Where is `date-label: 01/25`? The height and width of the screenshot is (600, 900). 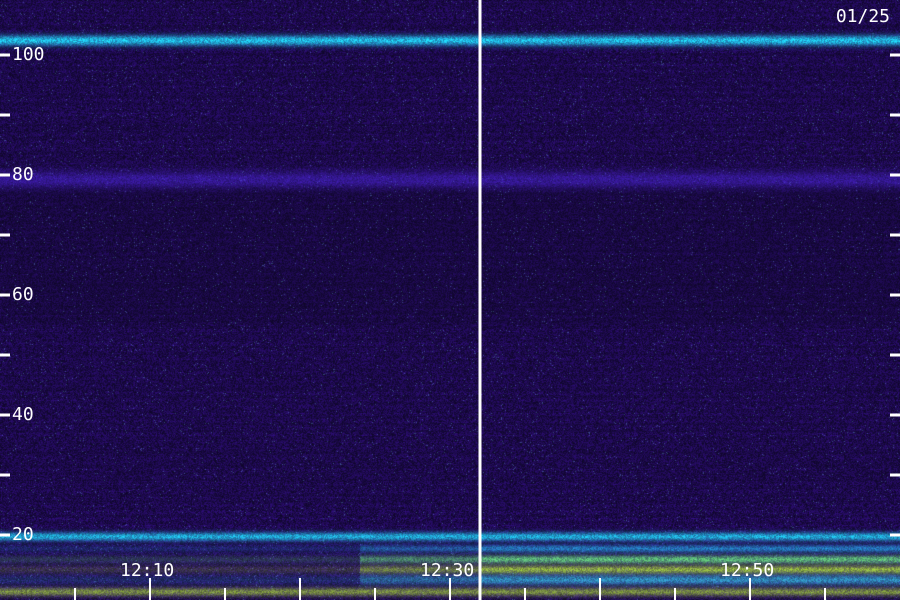
date-label: 01/25 is located at coordinates (862, 16).